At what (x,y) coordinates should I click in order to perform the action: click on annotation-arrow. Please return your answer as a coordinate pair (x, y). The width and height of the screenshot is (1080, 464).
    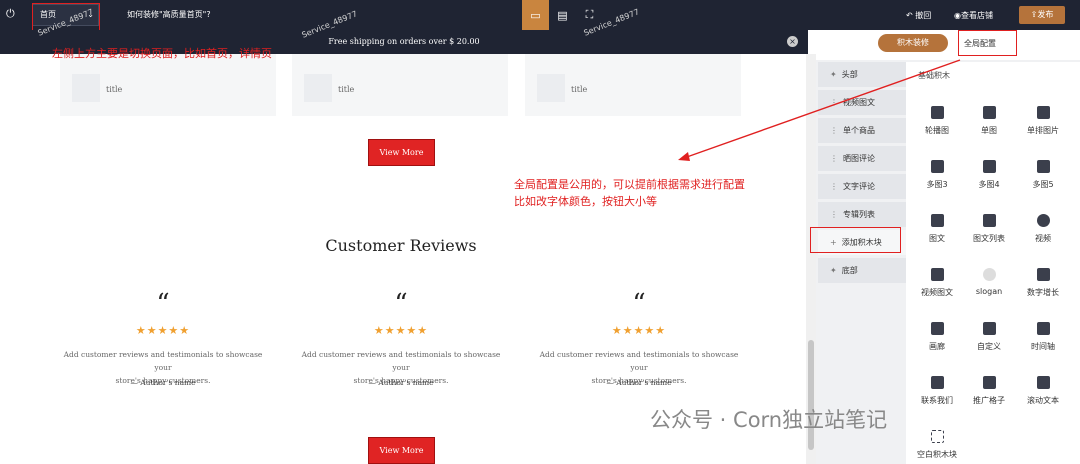
    Looking at the image, I should click on (819, 110).